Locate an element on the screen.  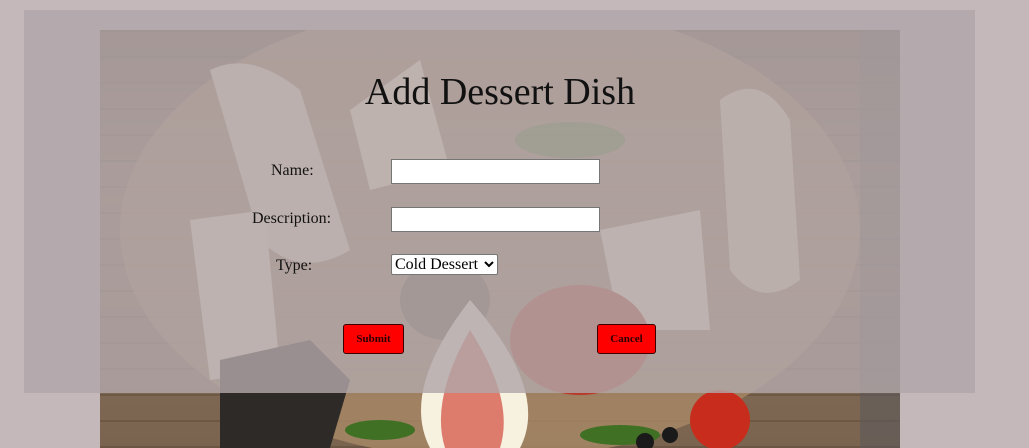
description-label: Description: is located at coordinates (292, 218).